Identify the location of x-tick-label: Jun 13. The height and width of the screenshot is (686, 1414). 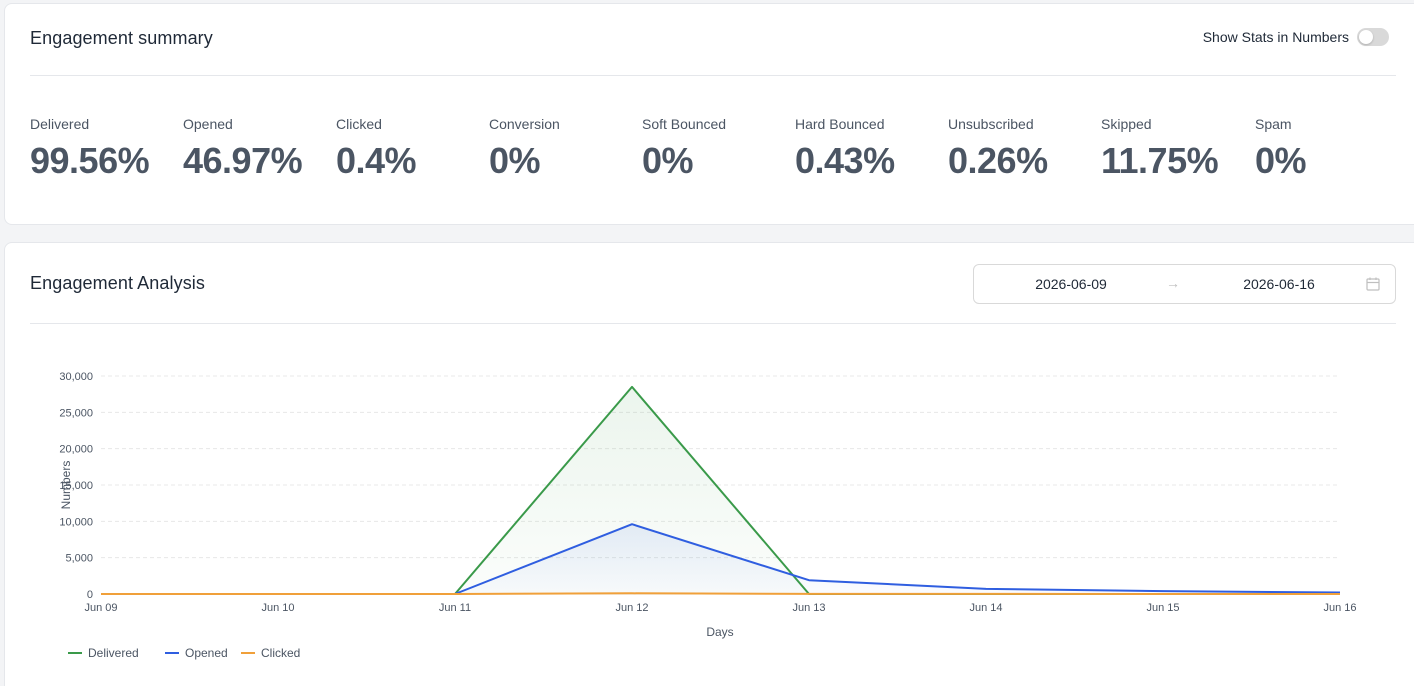
(808, 608).